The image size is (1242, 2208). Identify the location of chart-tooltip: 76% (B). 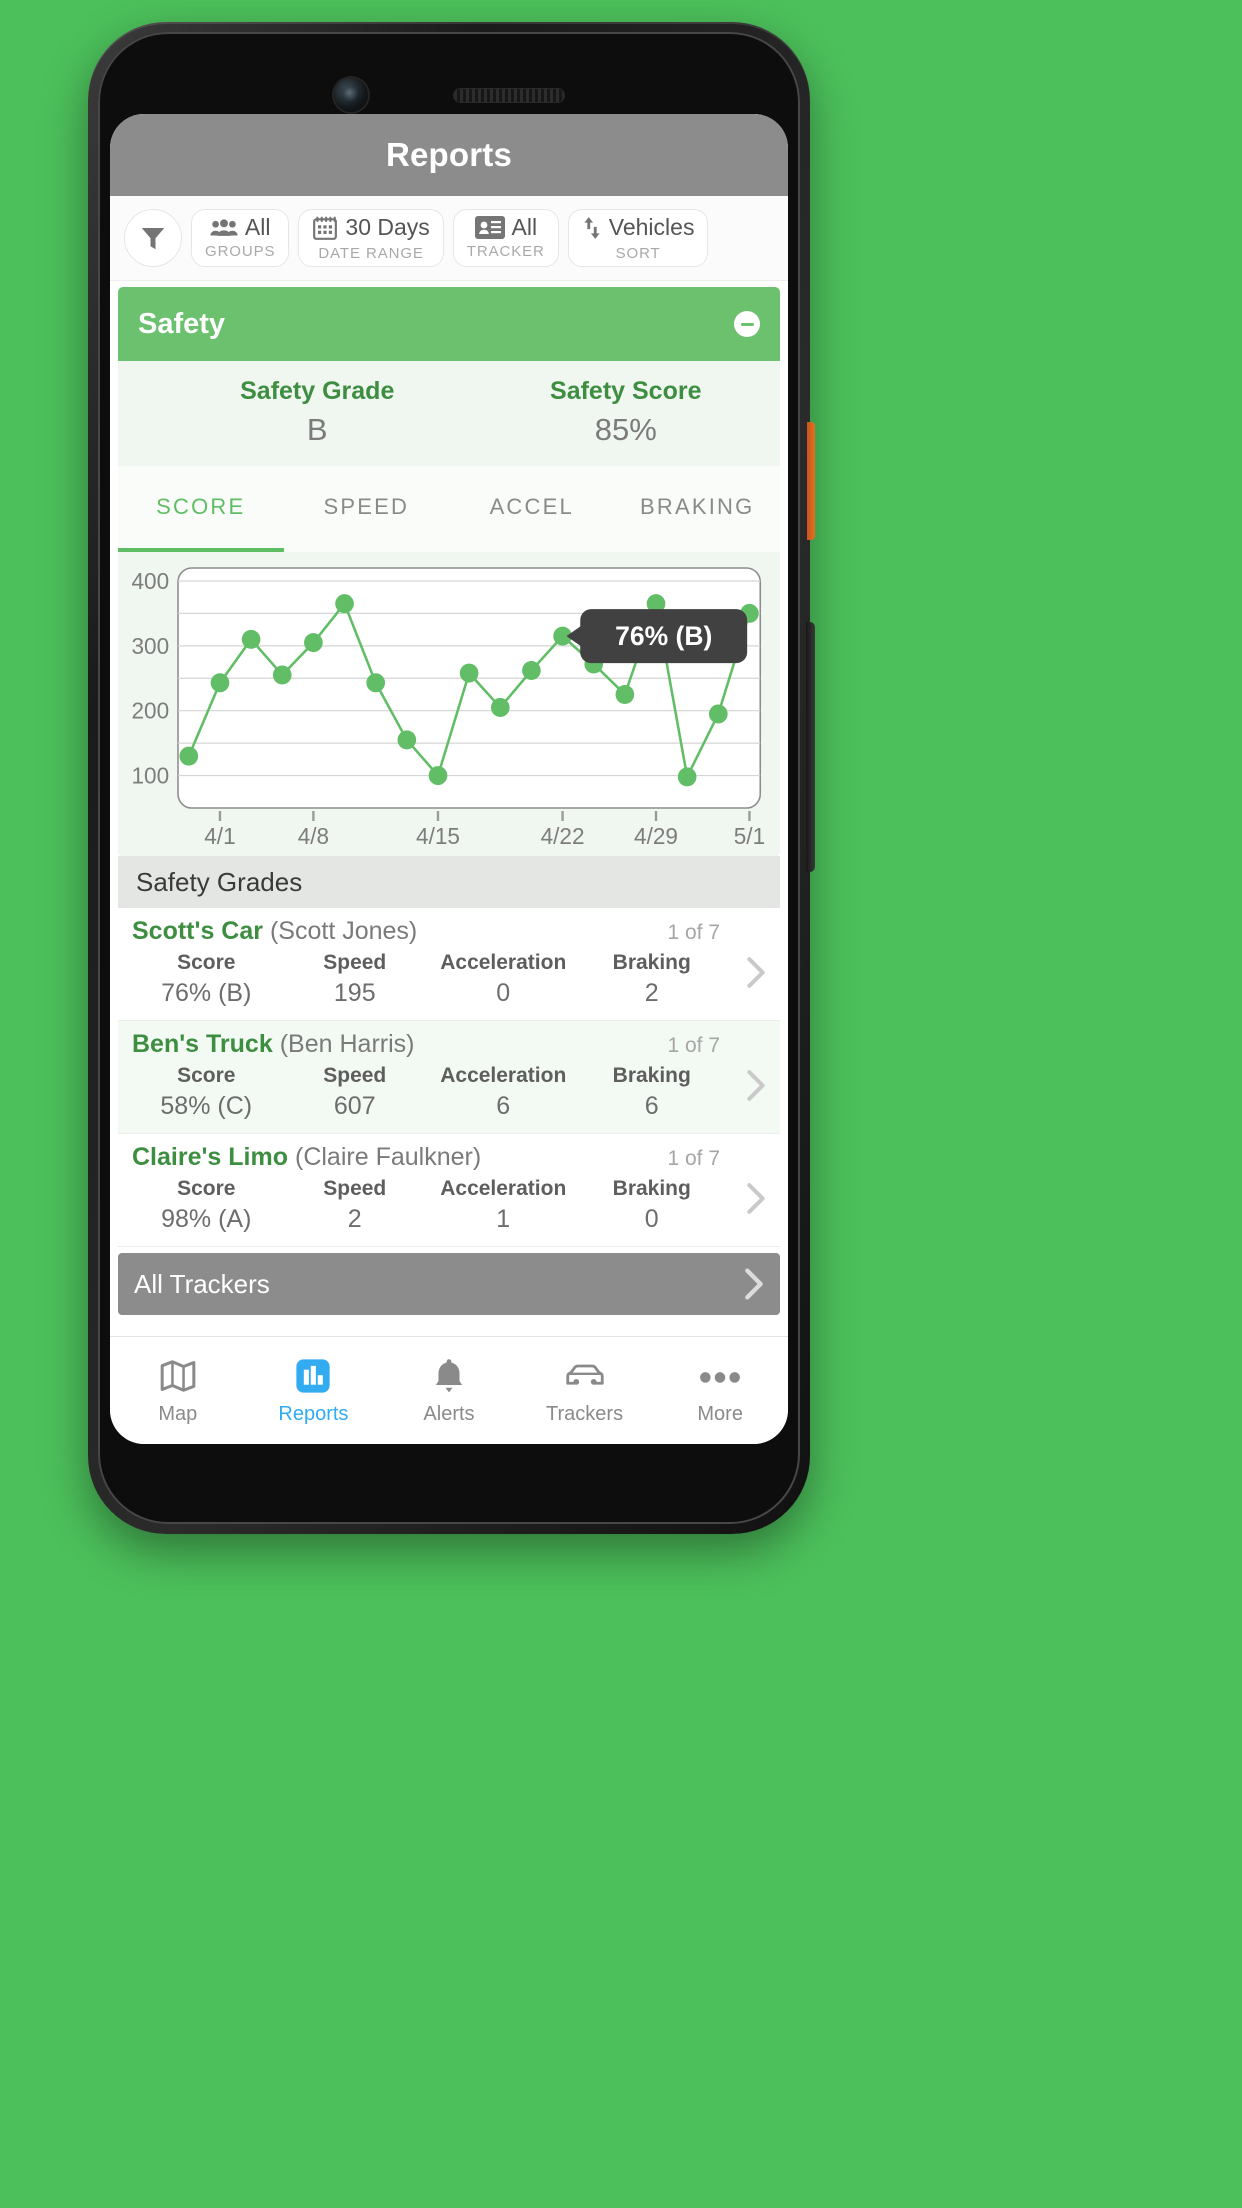
(657, 636).